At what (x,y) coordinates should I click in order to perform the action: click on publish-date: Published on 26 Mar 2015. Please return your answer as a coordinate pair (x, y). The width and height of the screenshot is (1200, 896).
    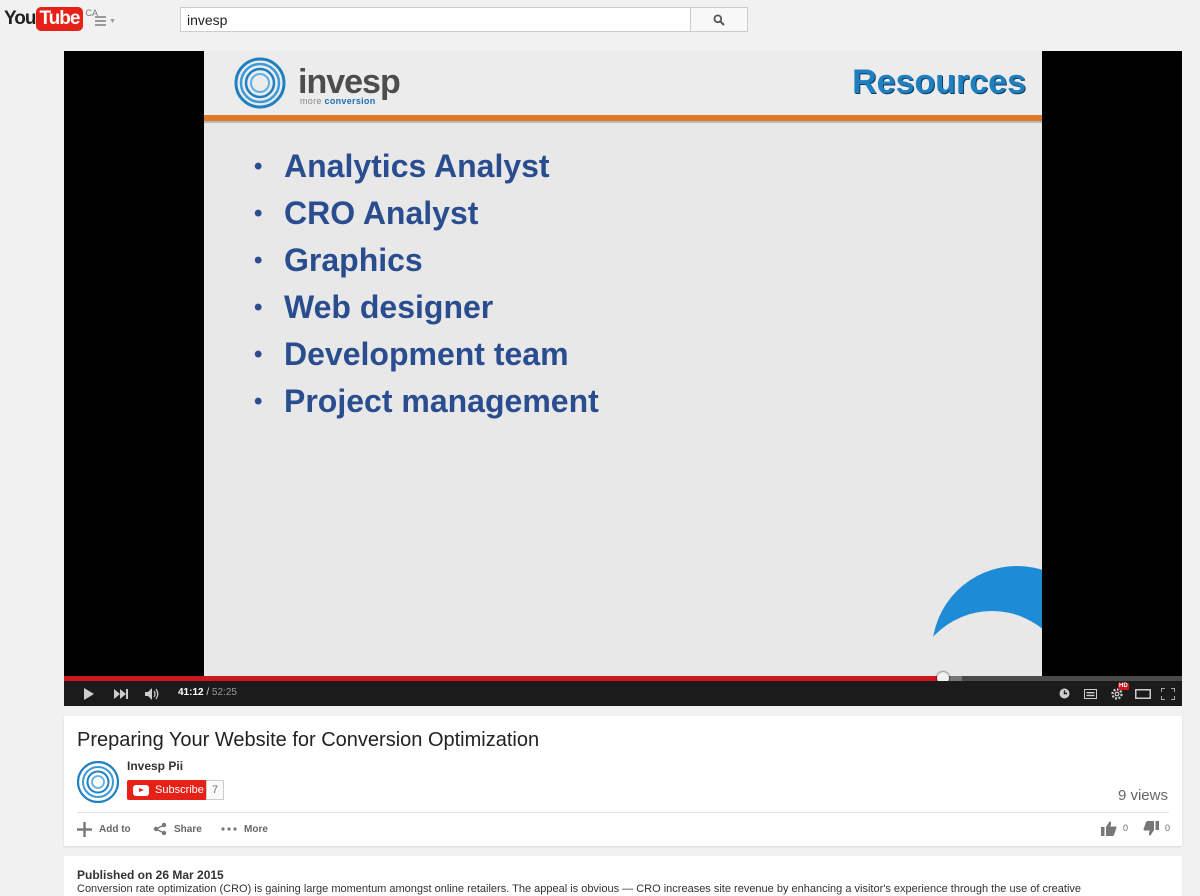
    Looking at the image, I should click on (150, 875).